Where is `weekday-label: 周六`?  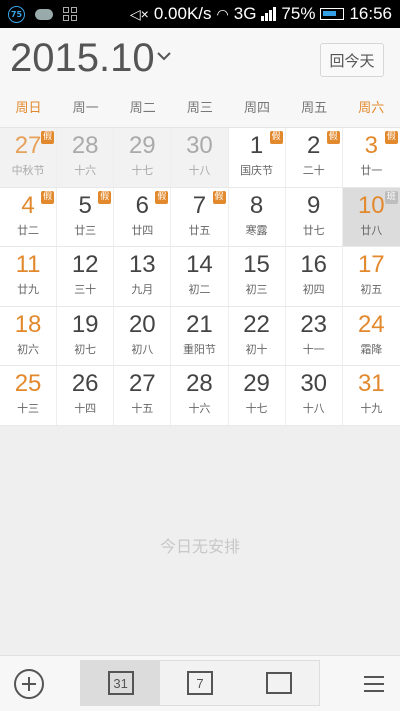
weekday-label: 周六 is located at coordinates (371, 108).